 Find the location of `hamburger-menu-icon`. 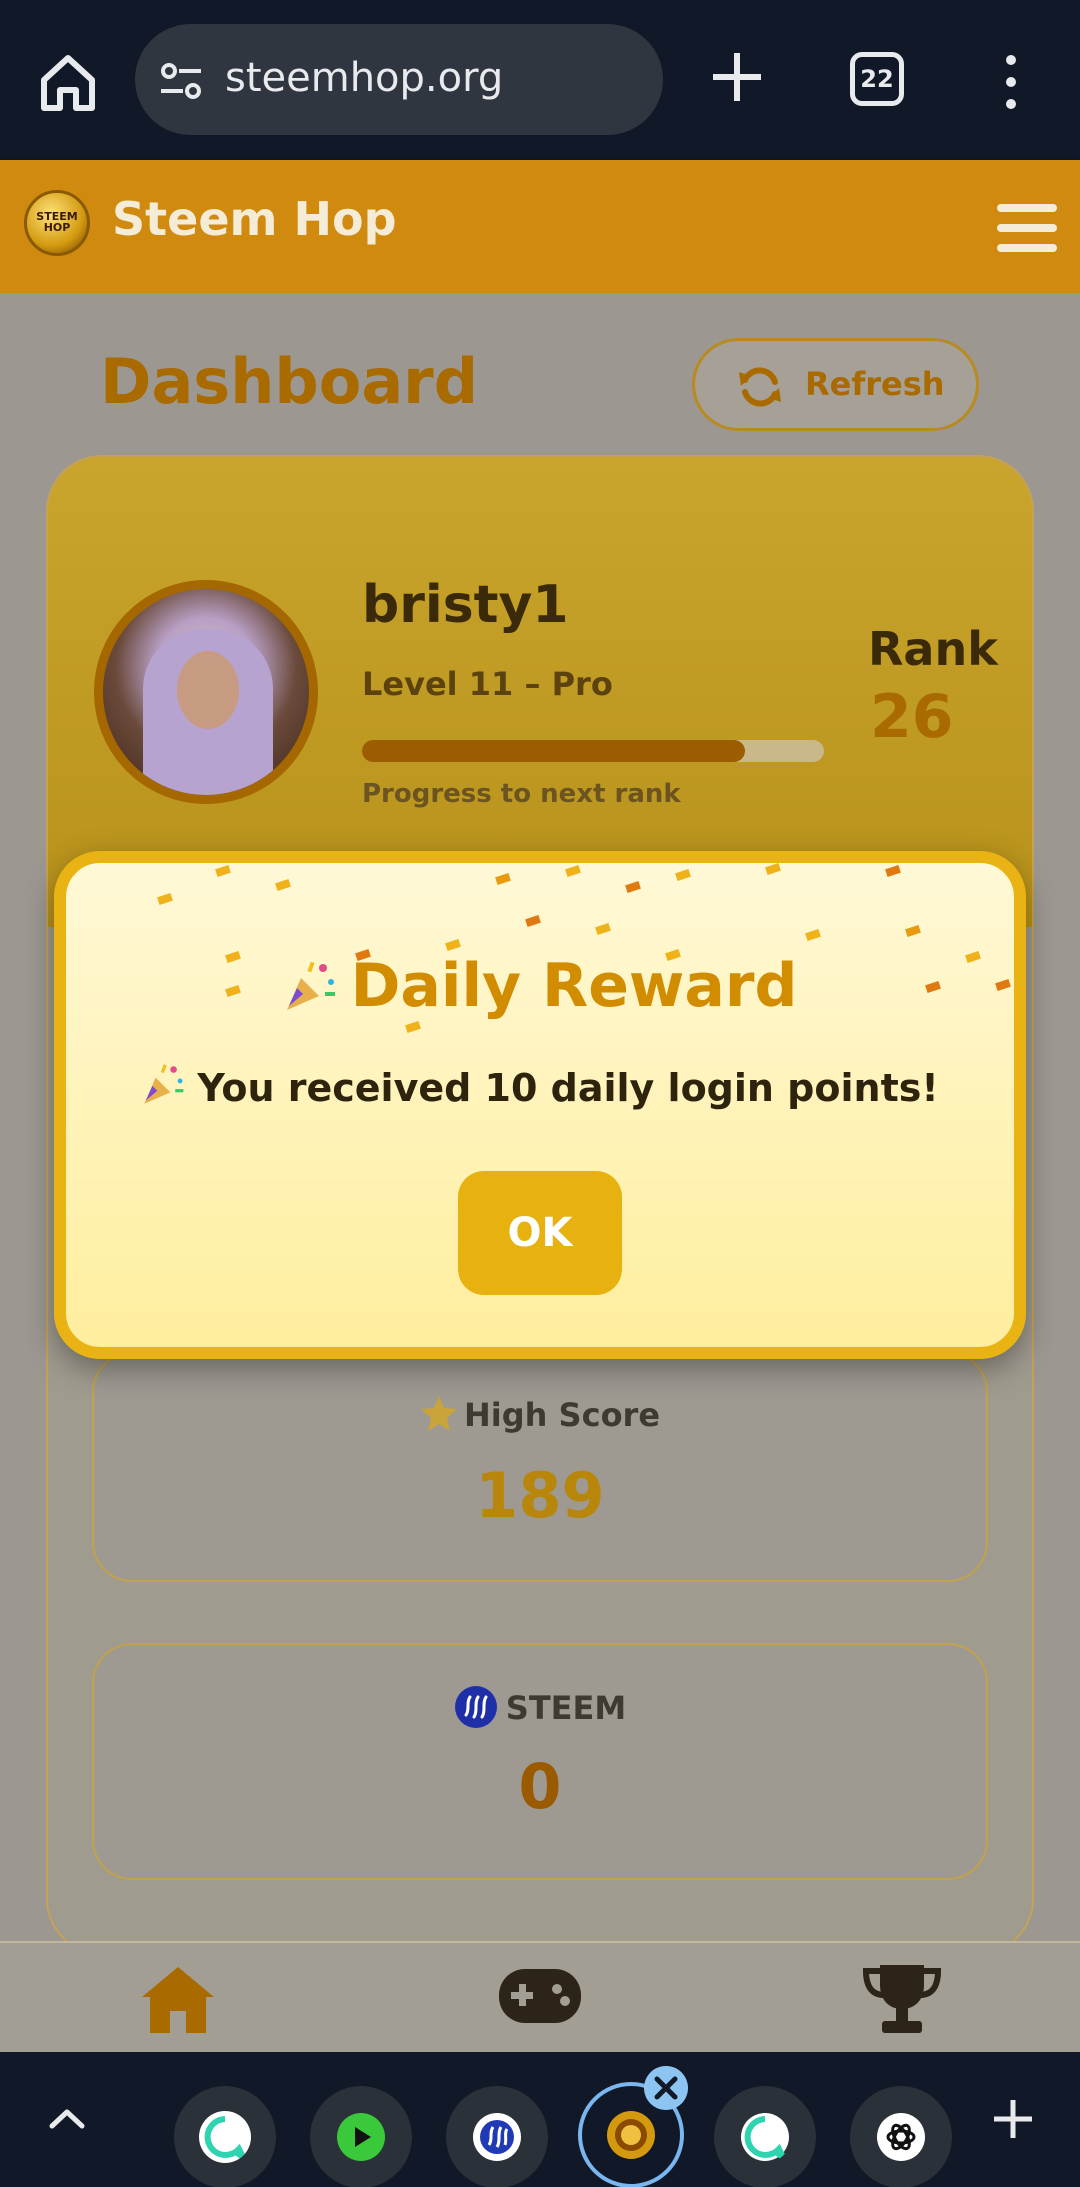

hamburger-menu-icon is located at coordinates (1027, 228).